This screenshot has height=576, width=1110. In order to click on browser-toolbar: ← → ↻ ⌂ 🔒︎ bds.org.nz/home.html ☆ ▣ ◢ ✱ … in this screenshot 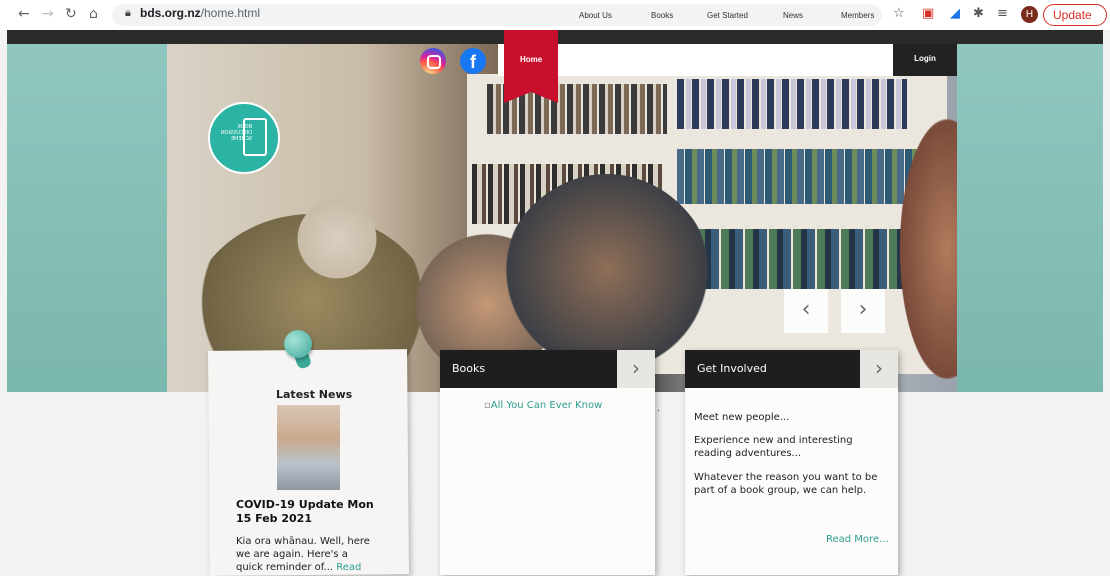, I will do `click(555, 21)`.